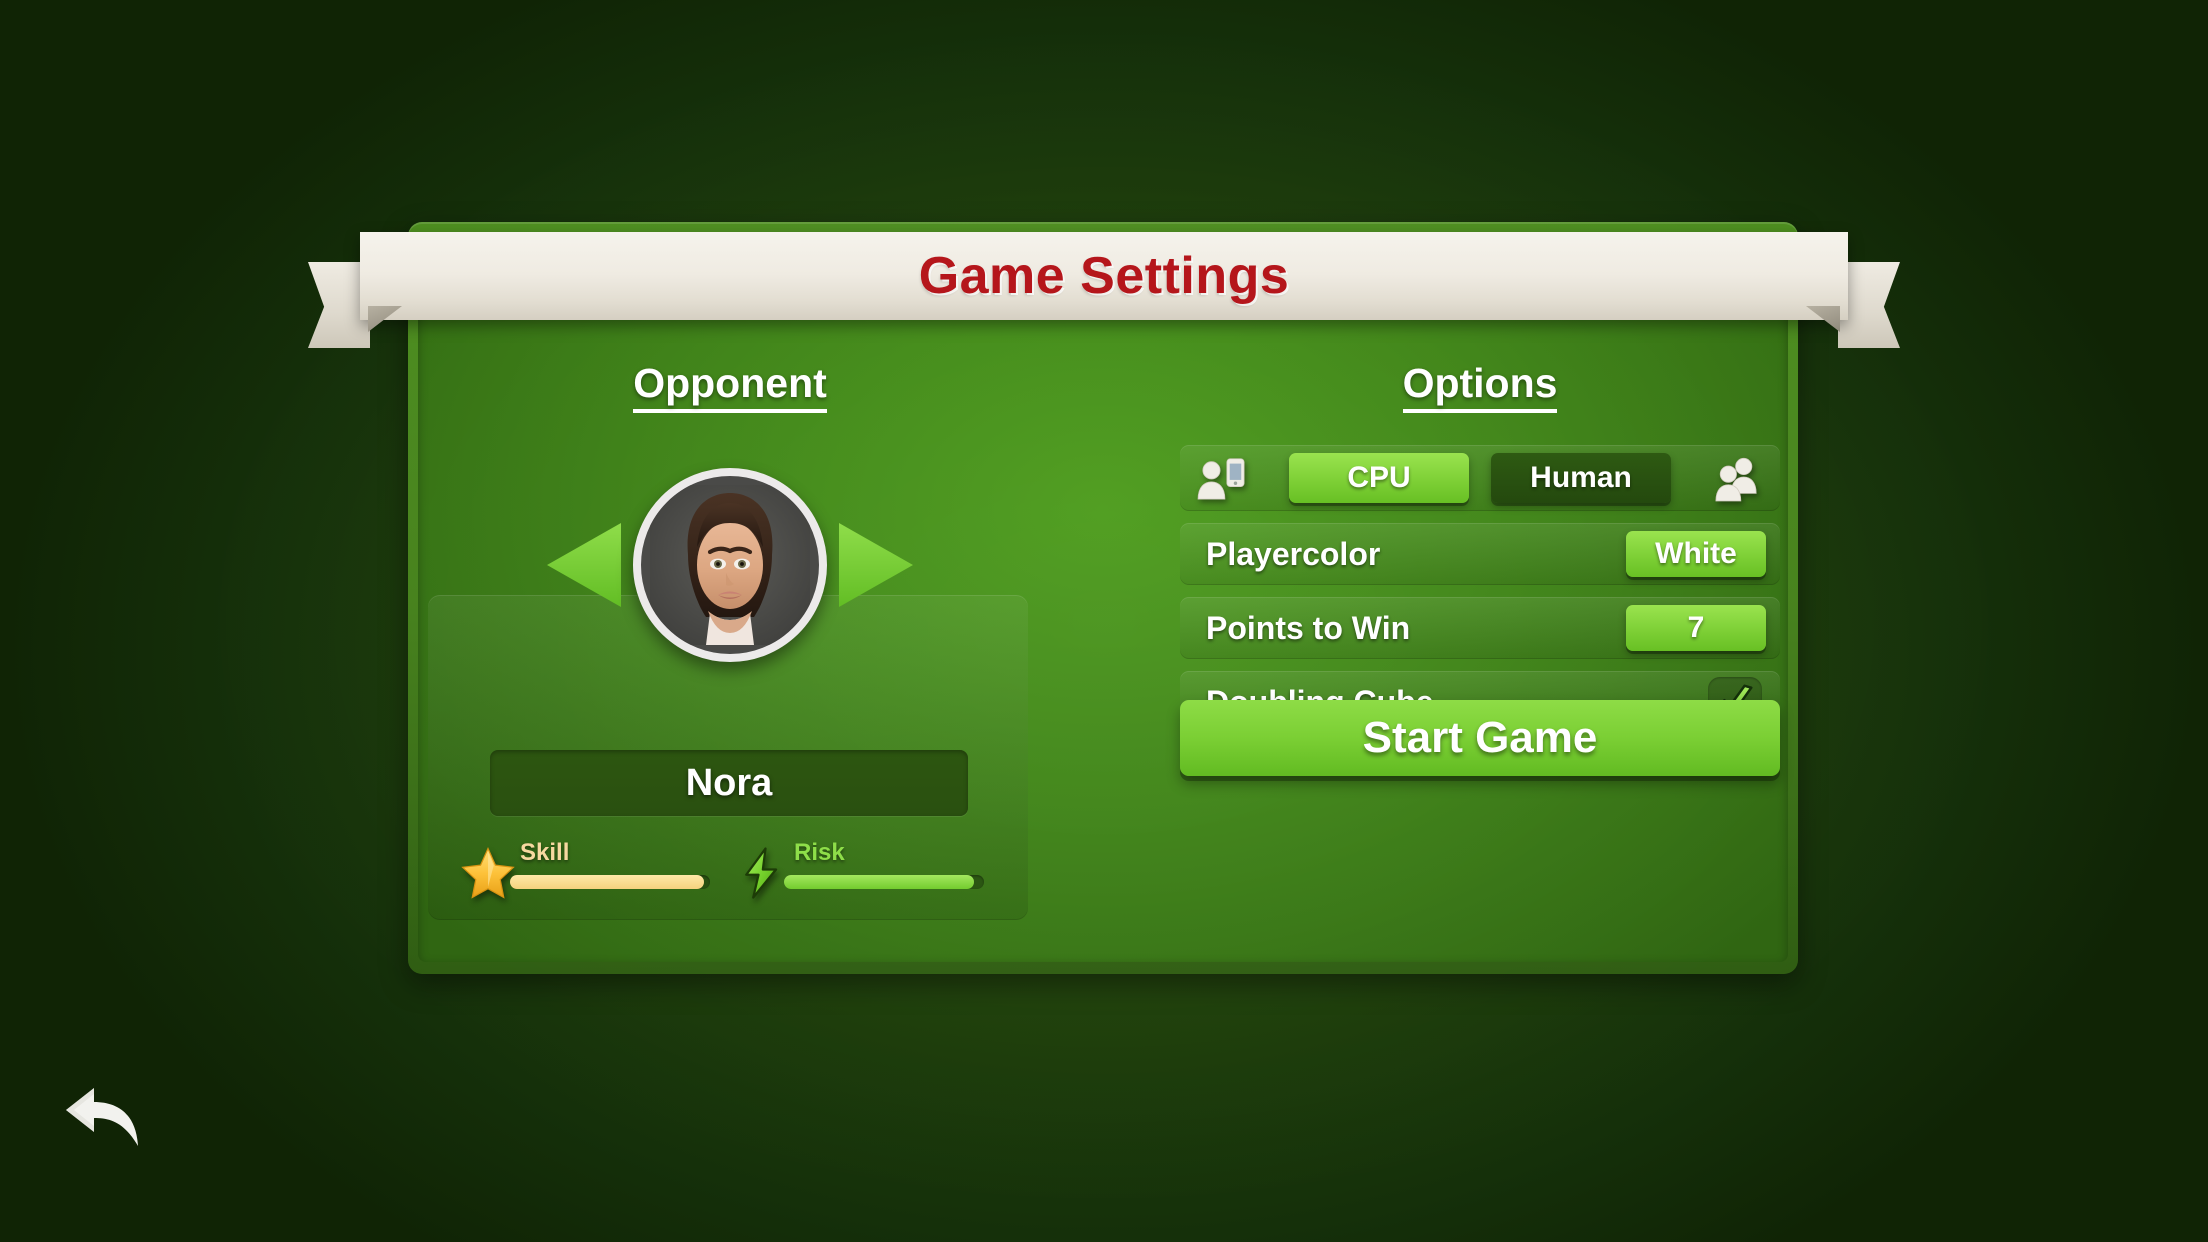 This screenshot has width=2208, height=1242. I want to click on stat-skill-bar, so click(610, 882).